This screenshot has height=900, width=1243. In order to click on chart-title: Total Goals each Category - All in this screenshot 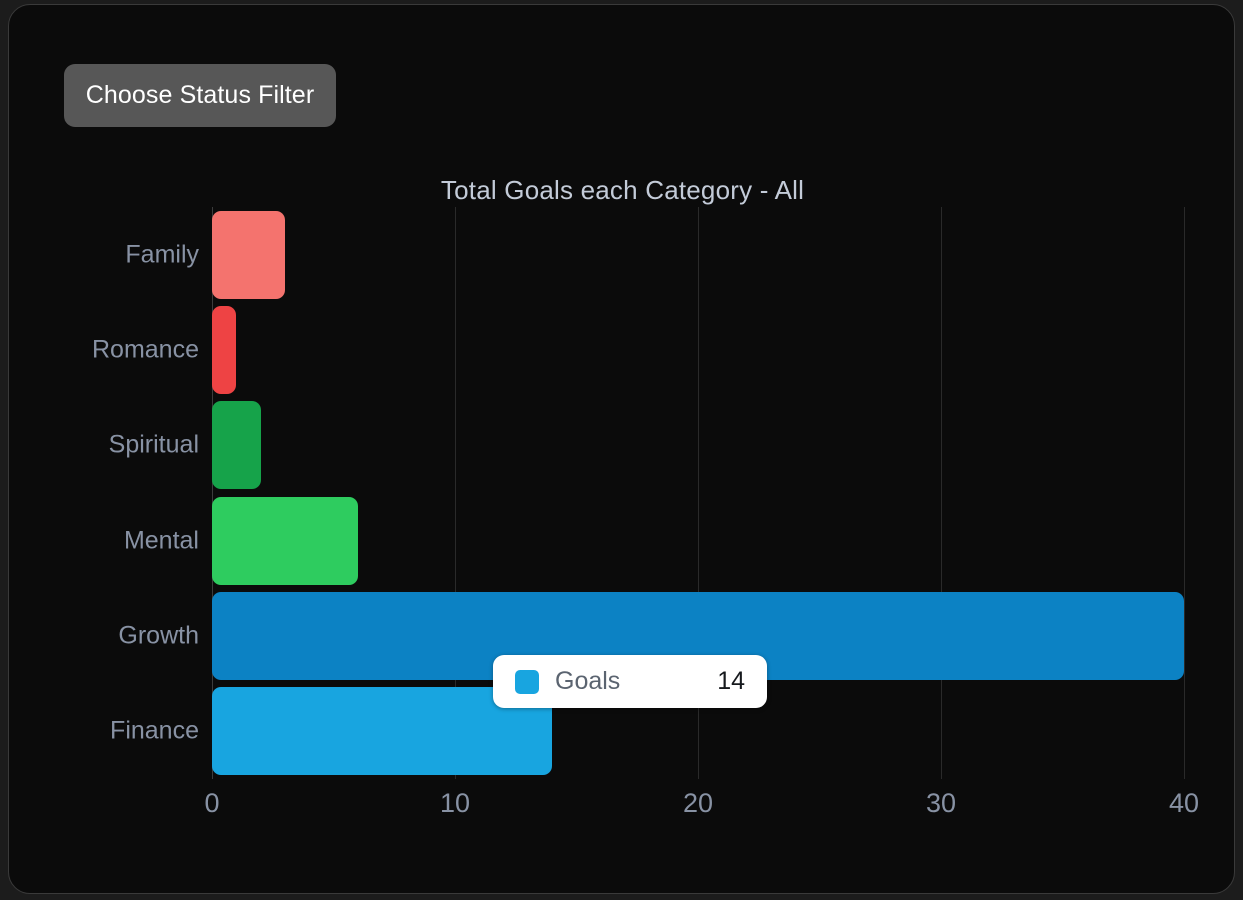, I will do `click(622, 190)`.